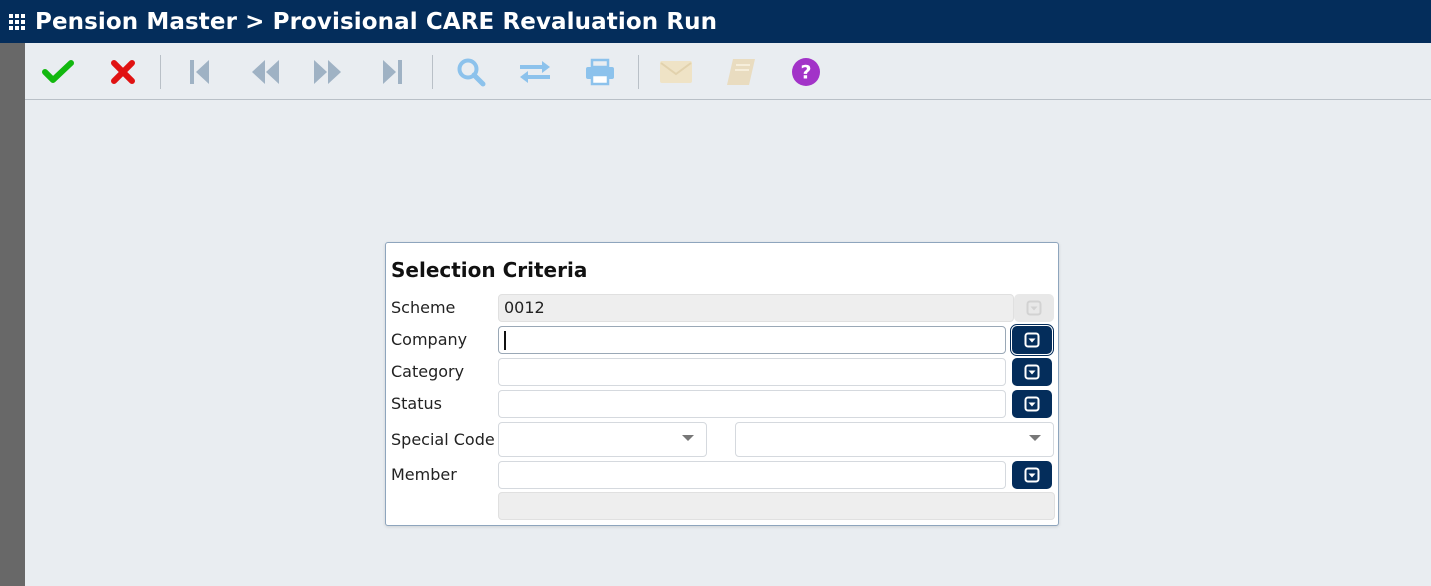 This screenshot has width=1431, height=586. Describe the element at coordinates (752, 404) in the screenshot. I see `status-field` at that location.